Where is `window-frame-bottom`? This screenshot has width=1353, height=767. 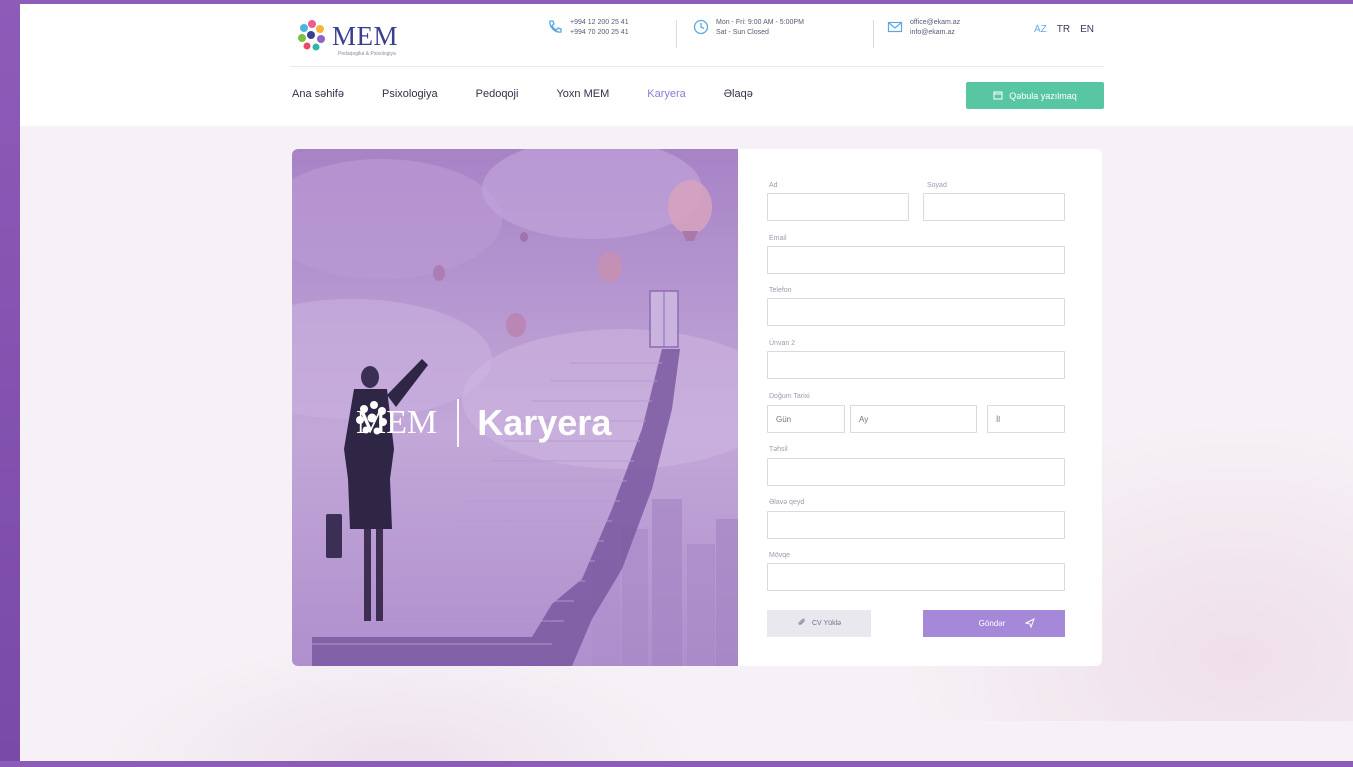 window-frame-bottom is located at coordinates (676, 764).